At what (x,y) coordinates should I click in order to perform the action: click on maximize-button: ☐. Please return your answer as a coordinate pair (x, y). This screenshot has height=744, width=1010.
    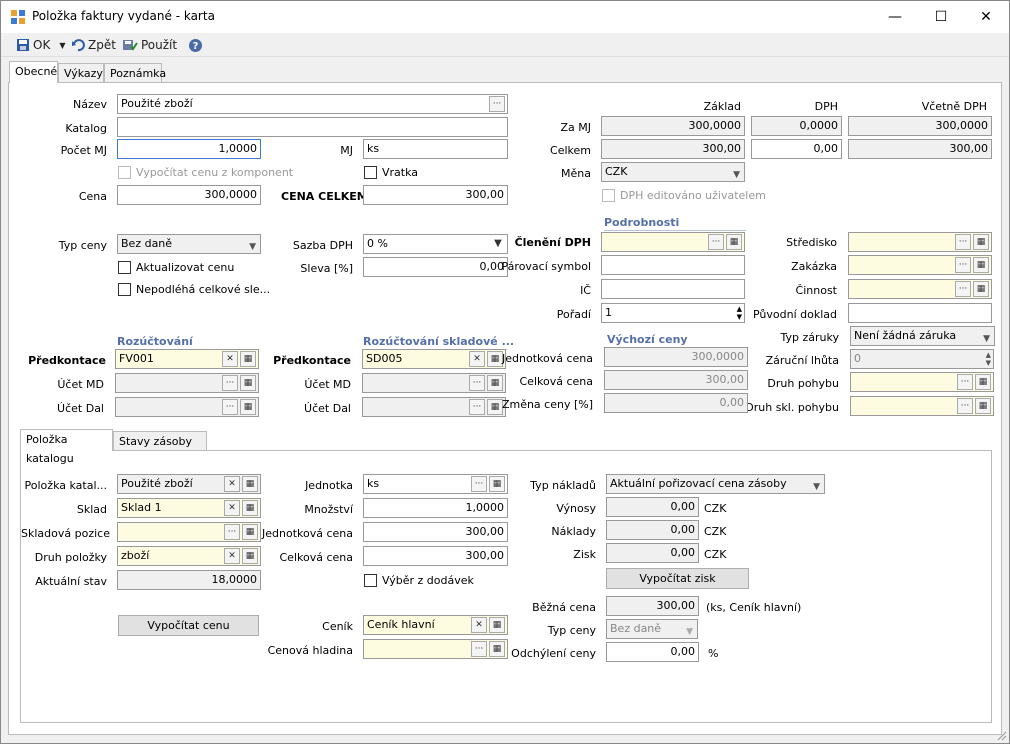
    Looking at the image, I should click on (941, 17).